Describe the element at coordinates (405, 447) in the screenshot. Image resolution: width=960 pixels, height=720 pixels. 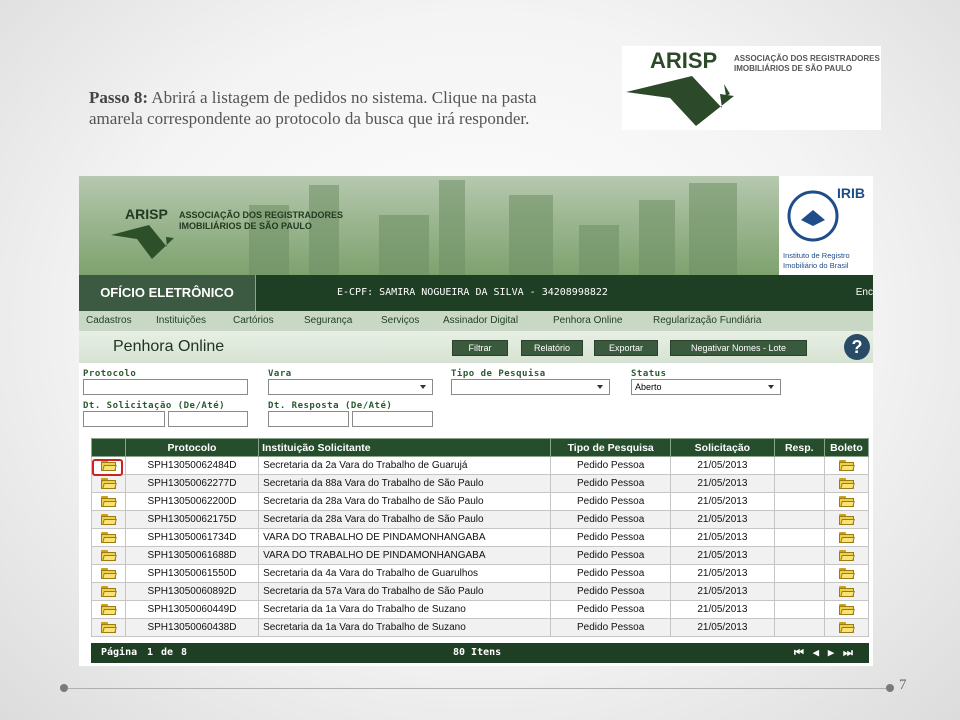
I see `col-header-instituicao: Instituição Solicitante` at that location.